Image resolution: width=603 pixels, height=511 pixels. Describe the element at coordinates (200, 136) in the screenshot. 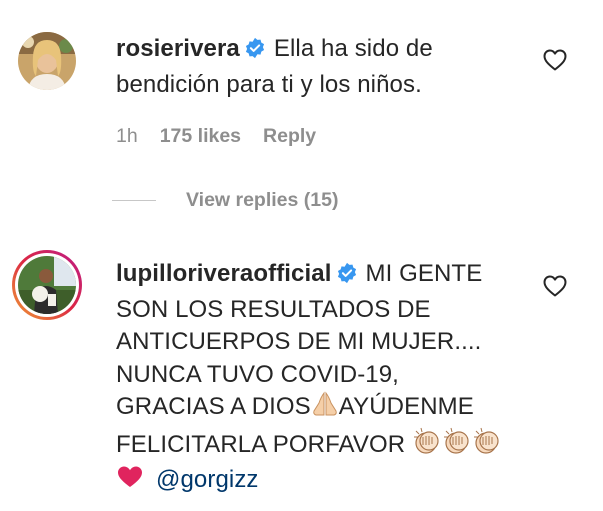

I see `likes-count: 175 likes` at that location.